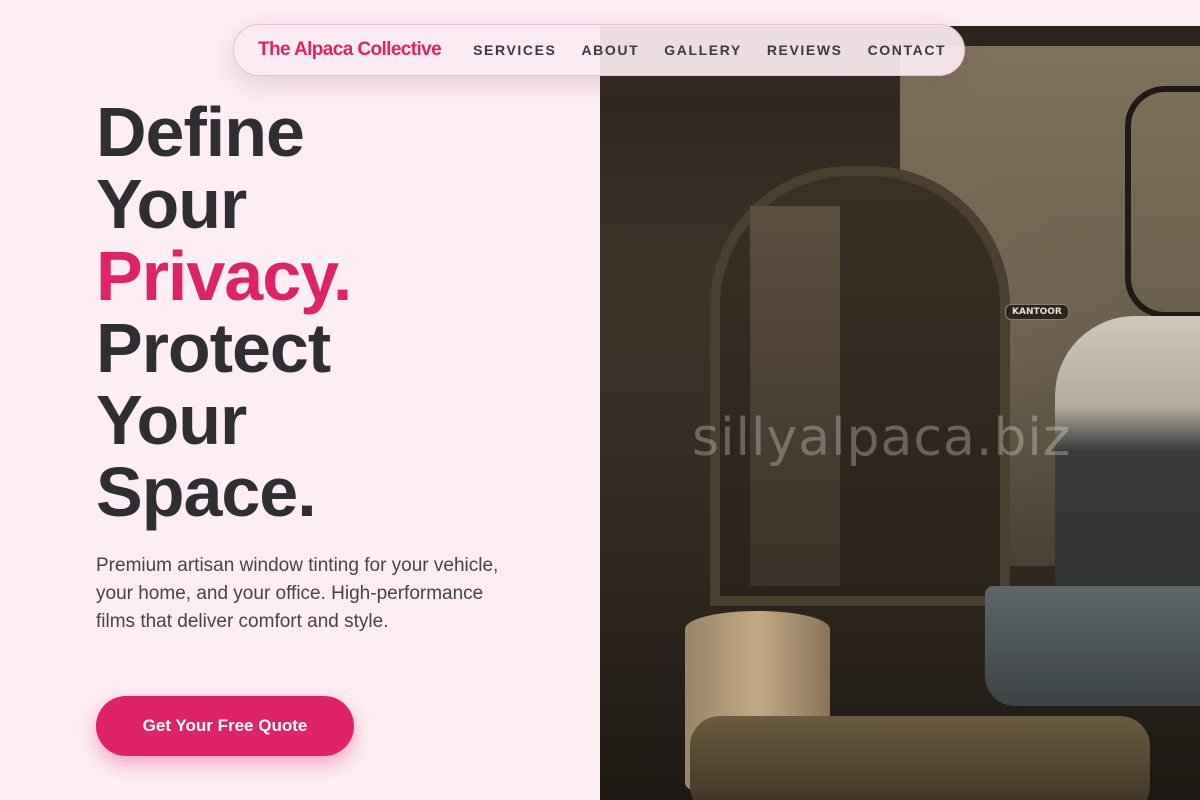 This screenshot has height=800, width=1200. I want to click on kantoor-sign: KANTOOR, so click(1037, 312).